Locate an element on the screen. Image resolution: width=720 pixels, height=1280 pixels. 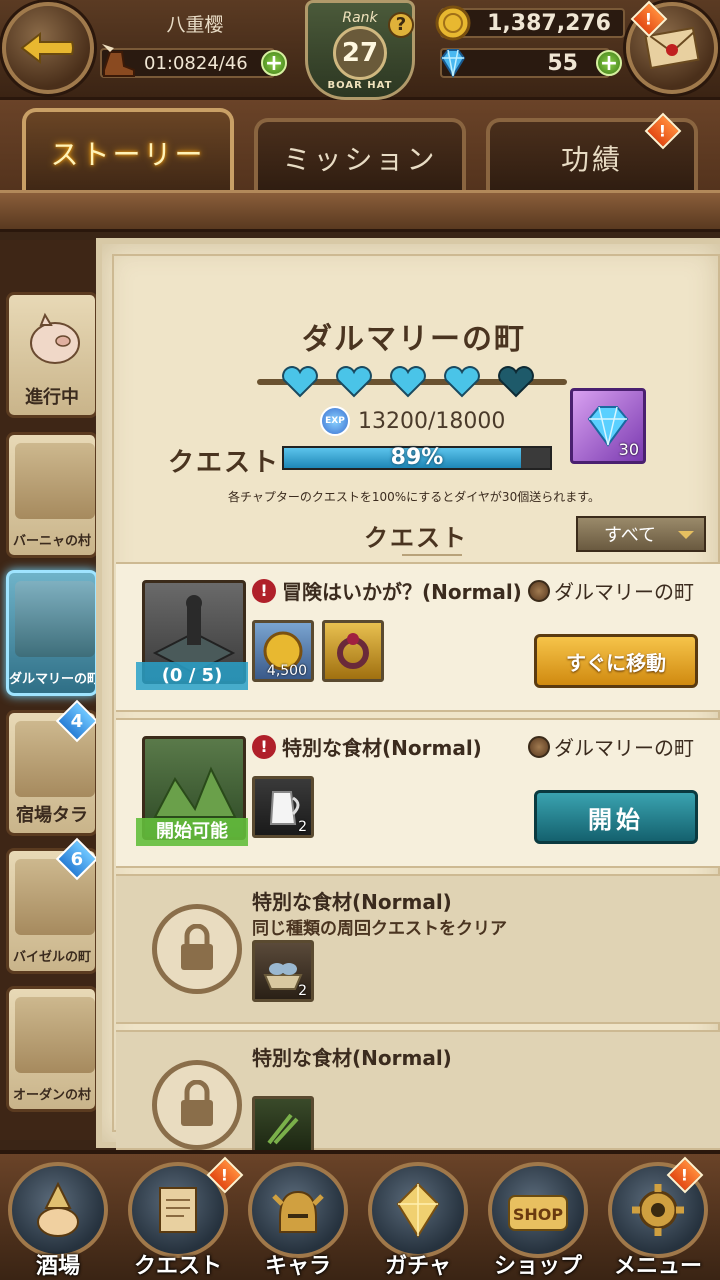
reward-herb is located at coordinates (283, 1127).